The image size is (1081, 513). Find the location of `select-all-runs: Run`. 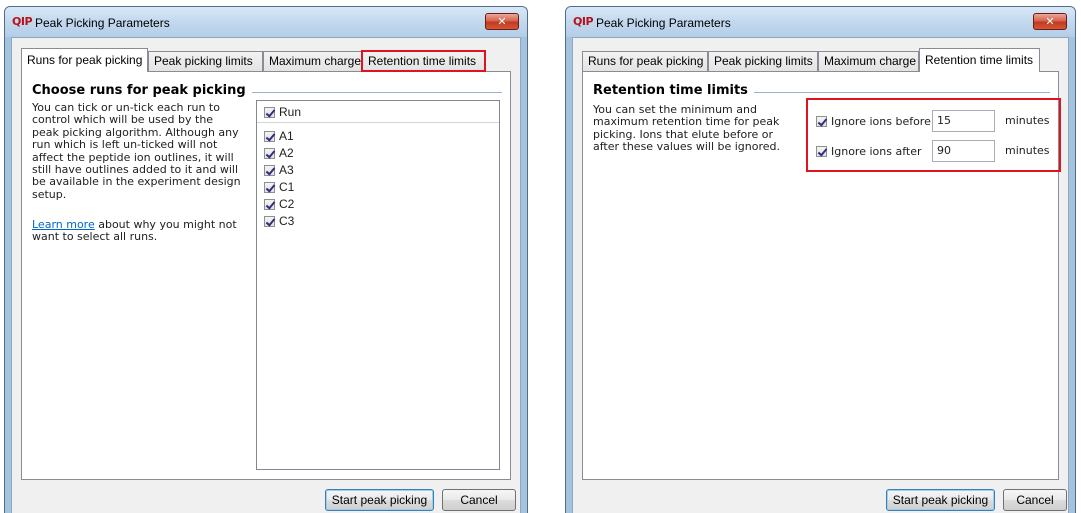

select-all-runs: Run is located at coordinates (282, 112).